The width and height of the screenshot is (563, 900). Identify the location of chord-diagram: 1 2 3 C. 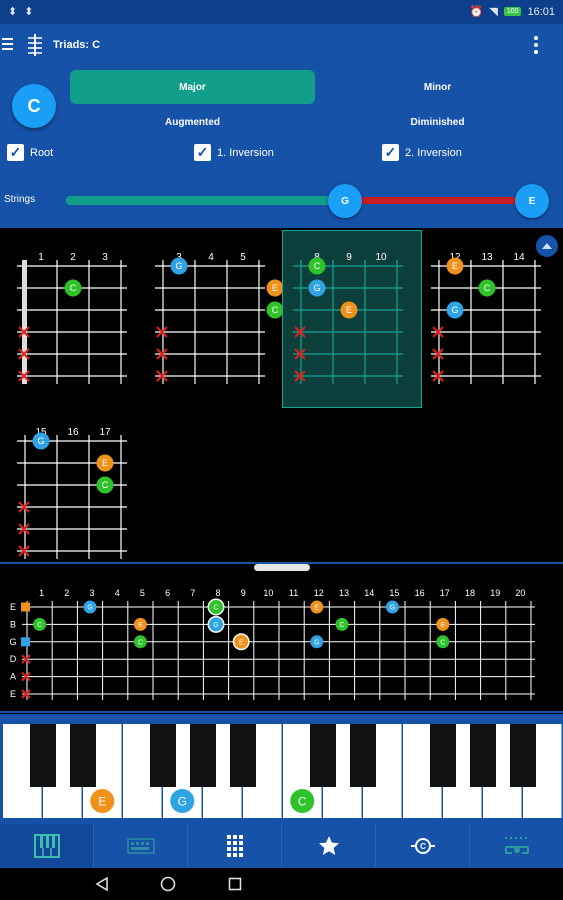
(76, 319).